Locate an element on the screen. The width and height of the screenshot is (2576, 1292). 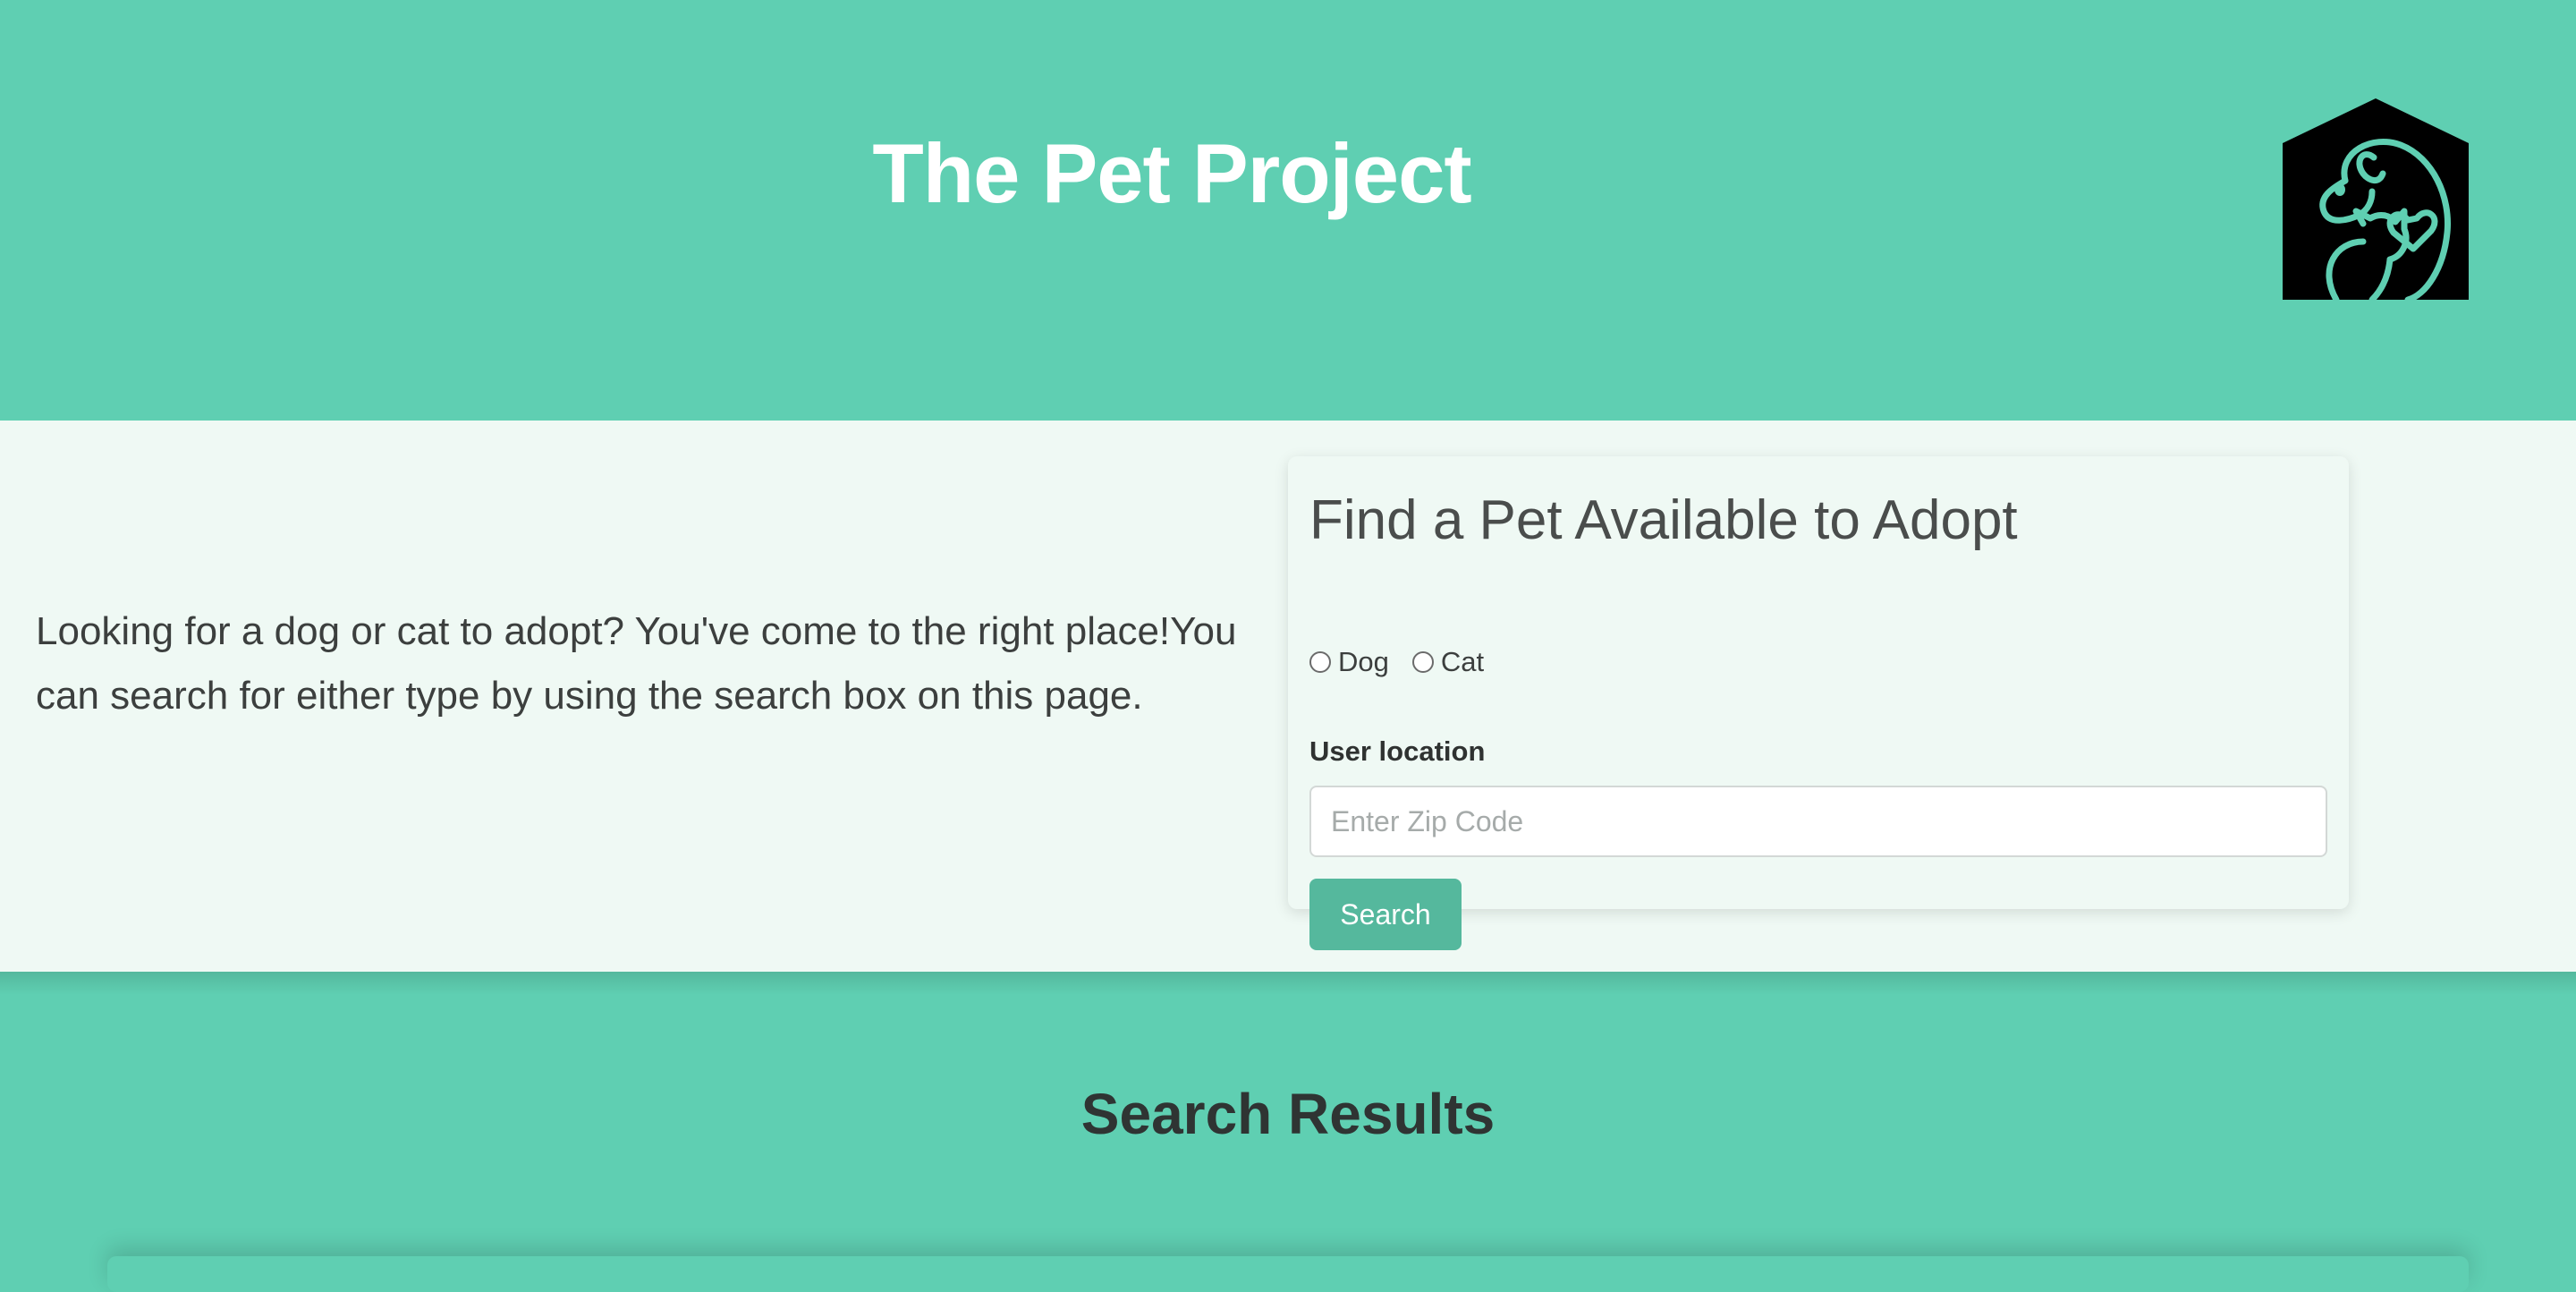
site-title: The Pet Project is located at coordinates (1171, 173).